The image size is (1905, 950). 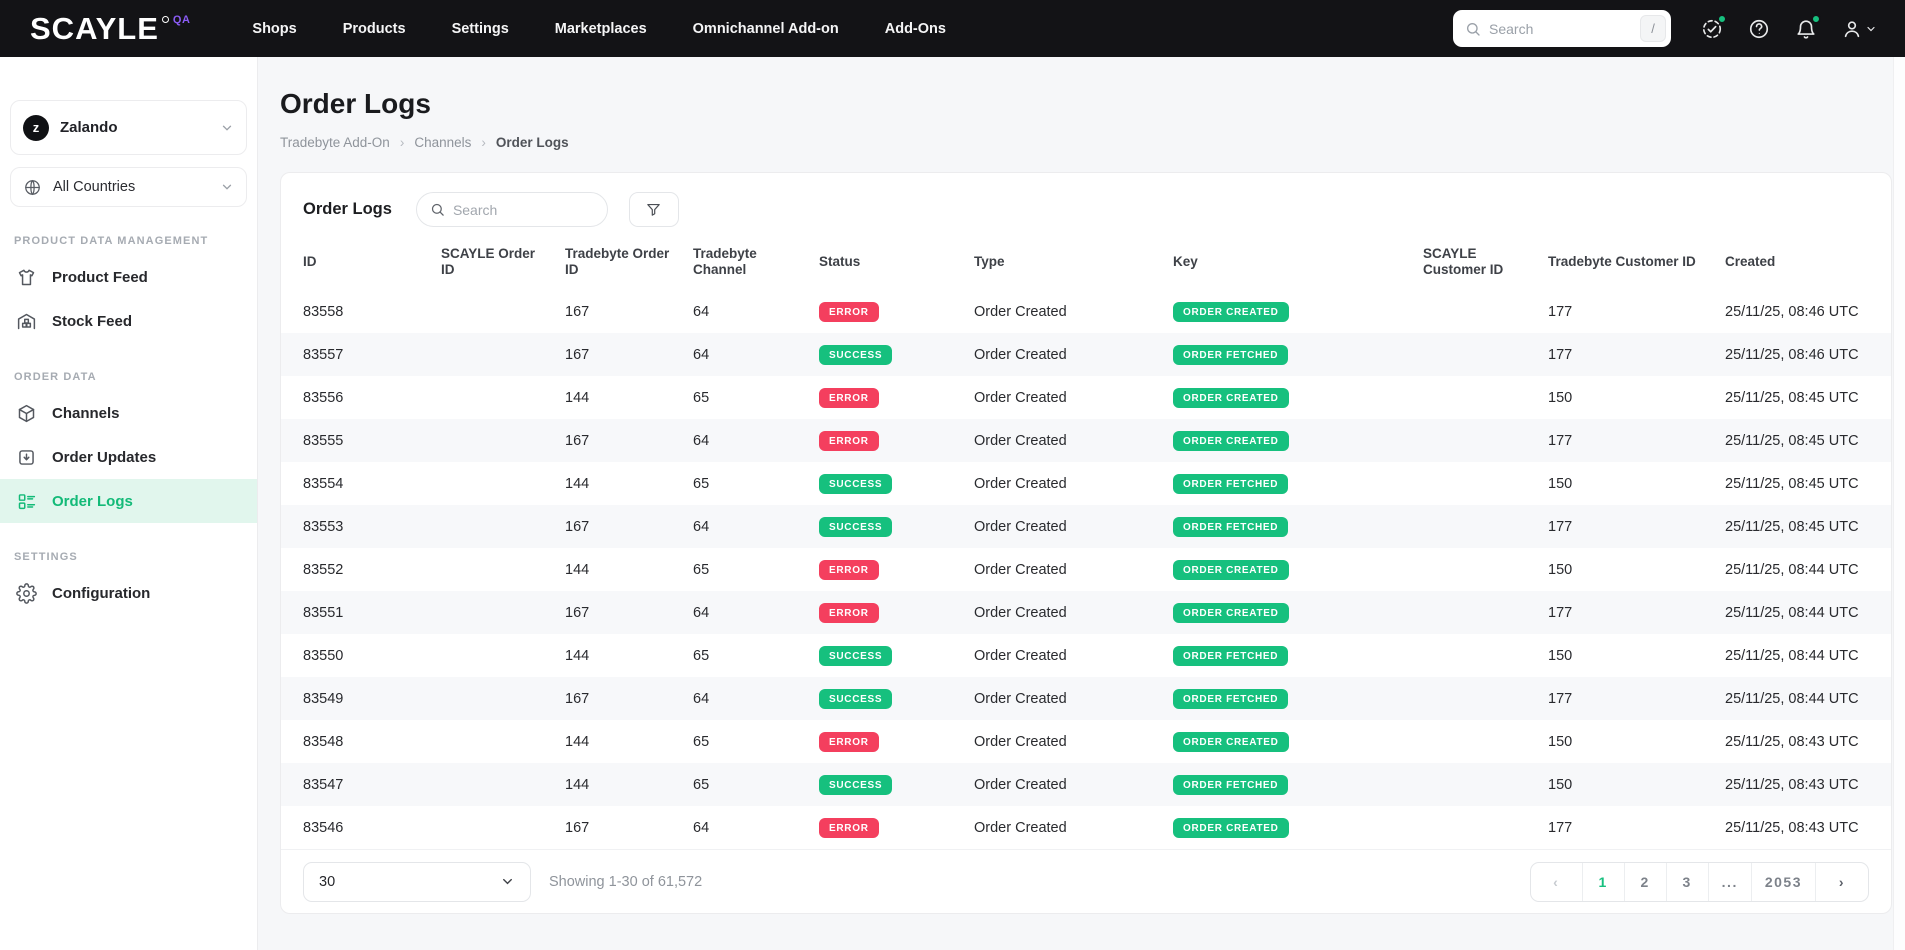 What do you see at coordinates (94, 28) in the screenshot?
I see `logo-text: SCAYLE` at bounding box center [94, 28].